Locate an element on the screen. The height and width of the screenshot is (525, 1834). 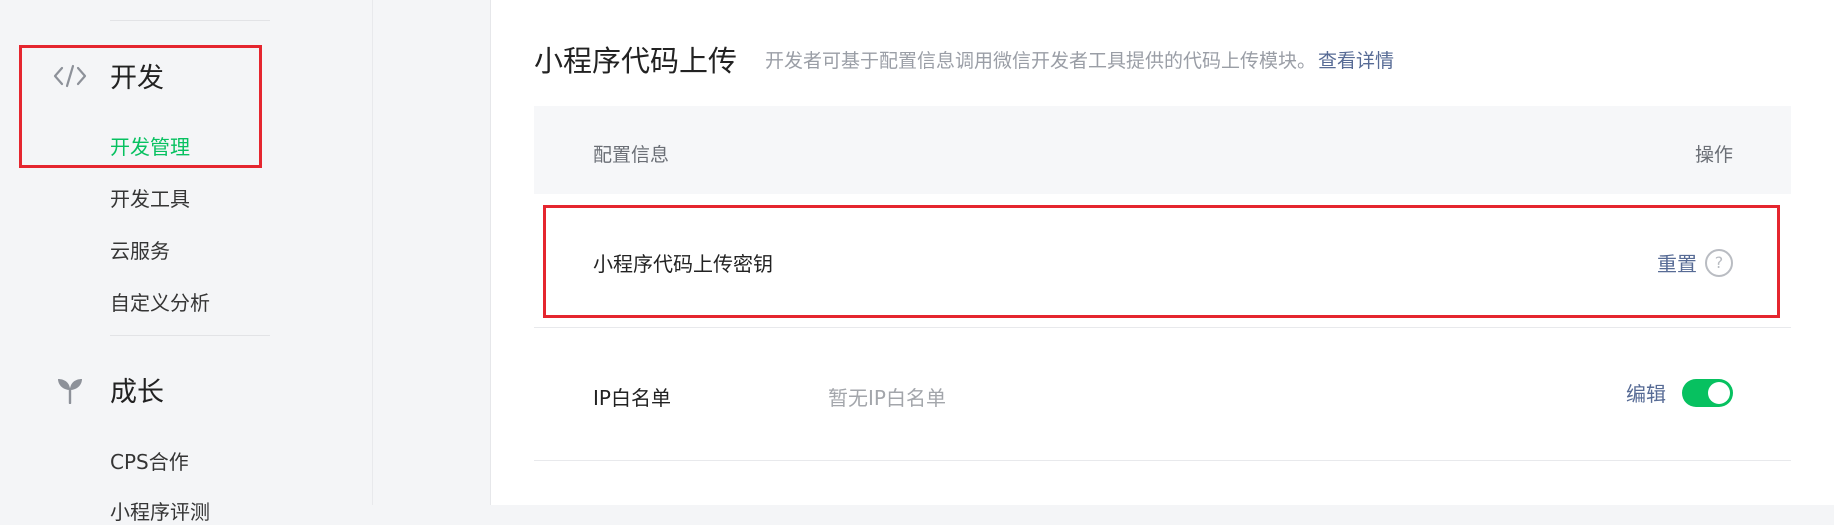
sidebar-item-dev-management: 开发管理 is located at coordinates (150, 145).